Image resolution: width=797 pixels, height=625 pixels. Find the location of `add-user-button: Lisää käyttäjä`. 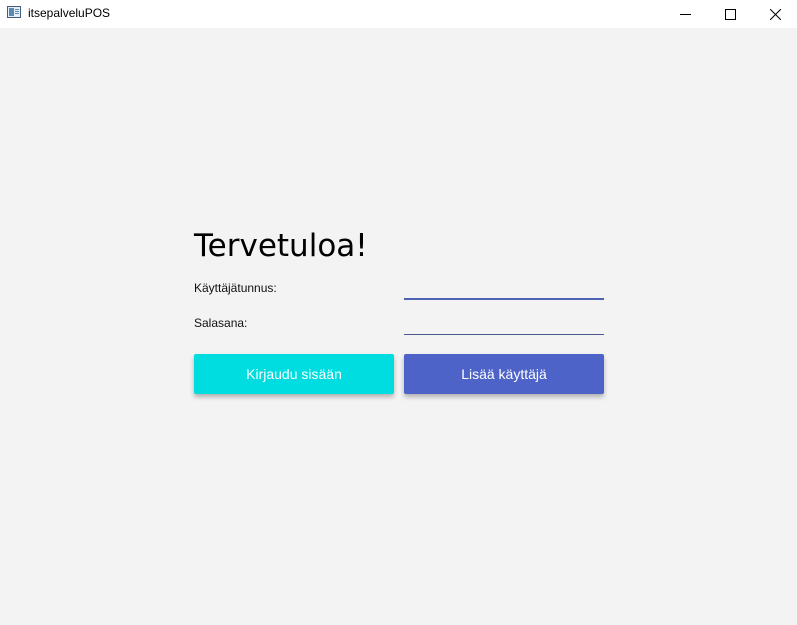

add-user-button: Lisää käyttäjä is located at coordinates (504, 374).